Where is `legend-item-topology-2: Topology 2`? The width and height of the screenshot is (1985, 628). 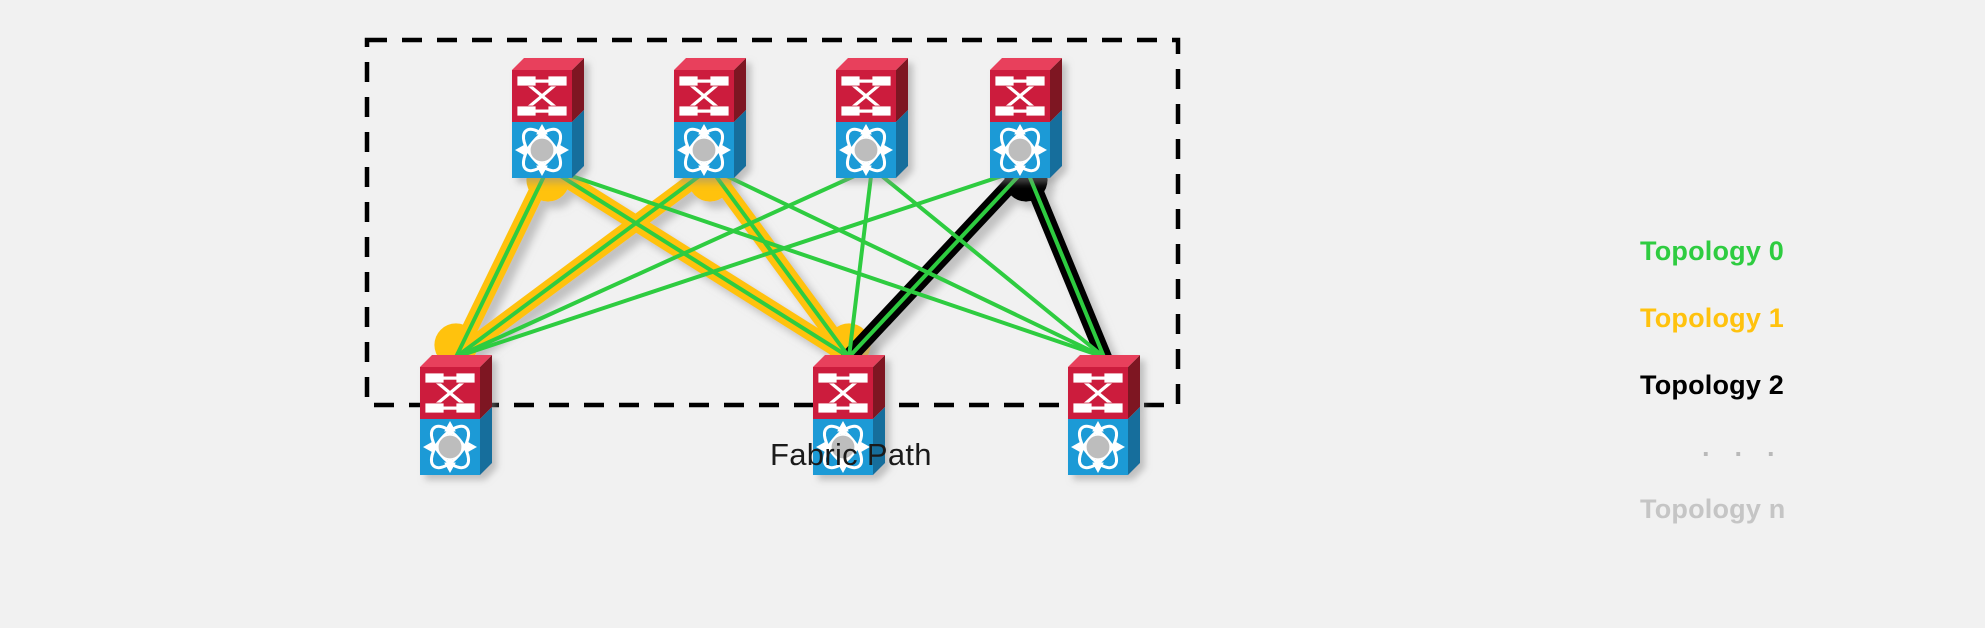 legend-item-topology-2: Topology 2 is located at coordinates (1790, 385).